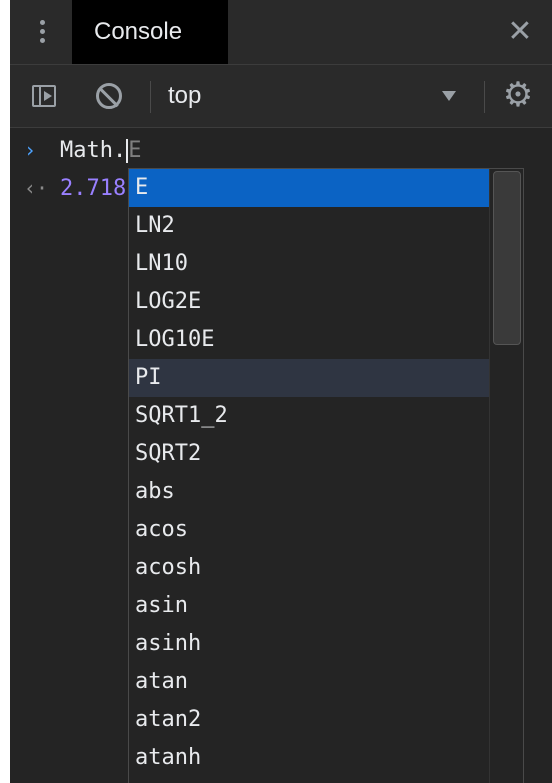 The width and height of the screenshot is (552, 783). Describe the element at coordinates (309, 416) in the screenshot. I see `autocomplete-item: SQRT1_2` at that location.